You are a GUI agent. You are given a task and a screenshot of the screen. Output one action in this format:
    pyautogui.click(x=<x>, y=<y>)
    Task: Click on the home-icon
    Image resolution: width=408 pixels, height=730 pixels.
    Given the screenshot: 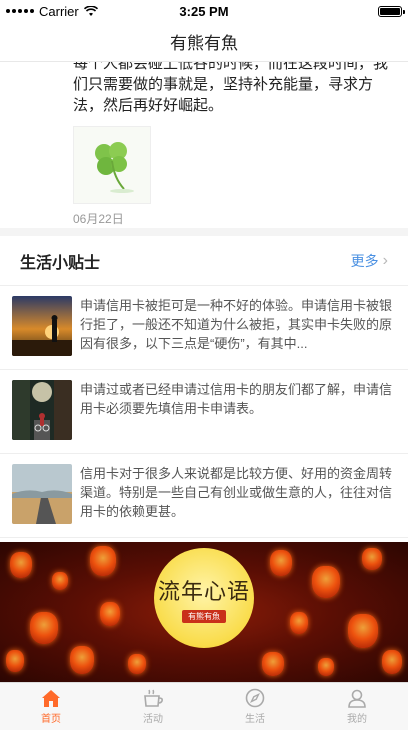 What is the action you would take?
    pyautogui.click(x=51, y=698)
    